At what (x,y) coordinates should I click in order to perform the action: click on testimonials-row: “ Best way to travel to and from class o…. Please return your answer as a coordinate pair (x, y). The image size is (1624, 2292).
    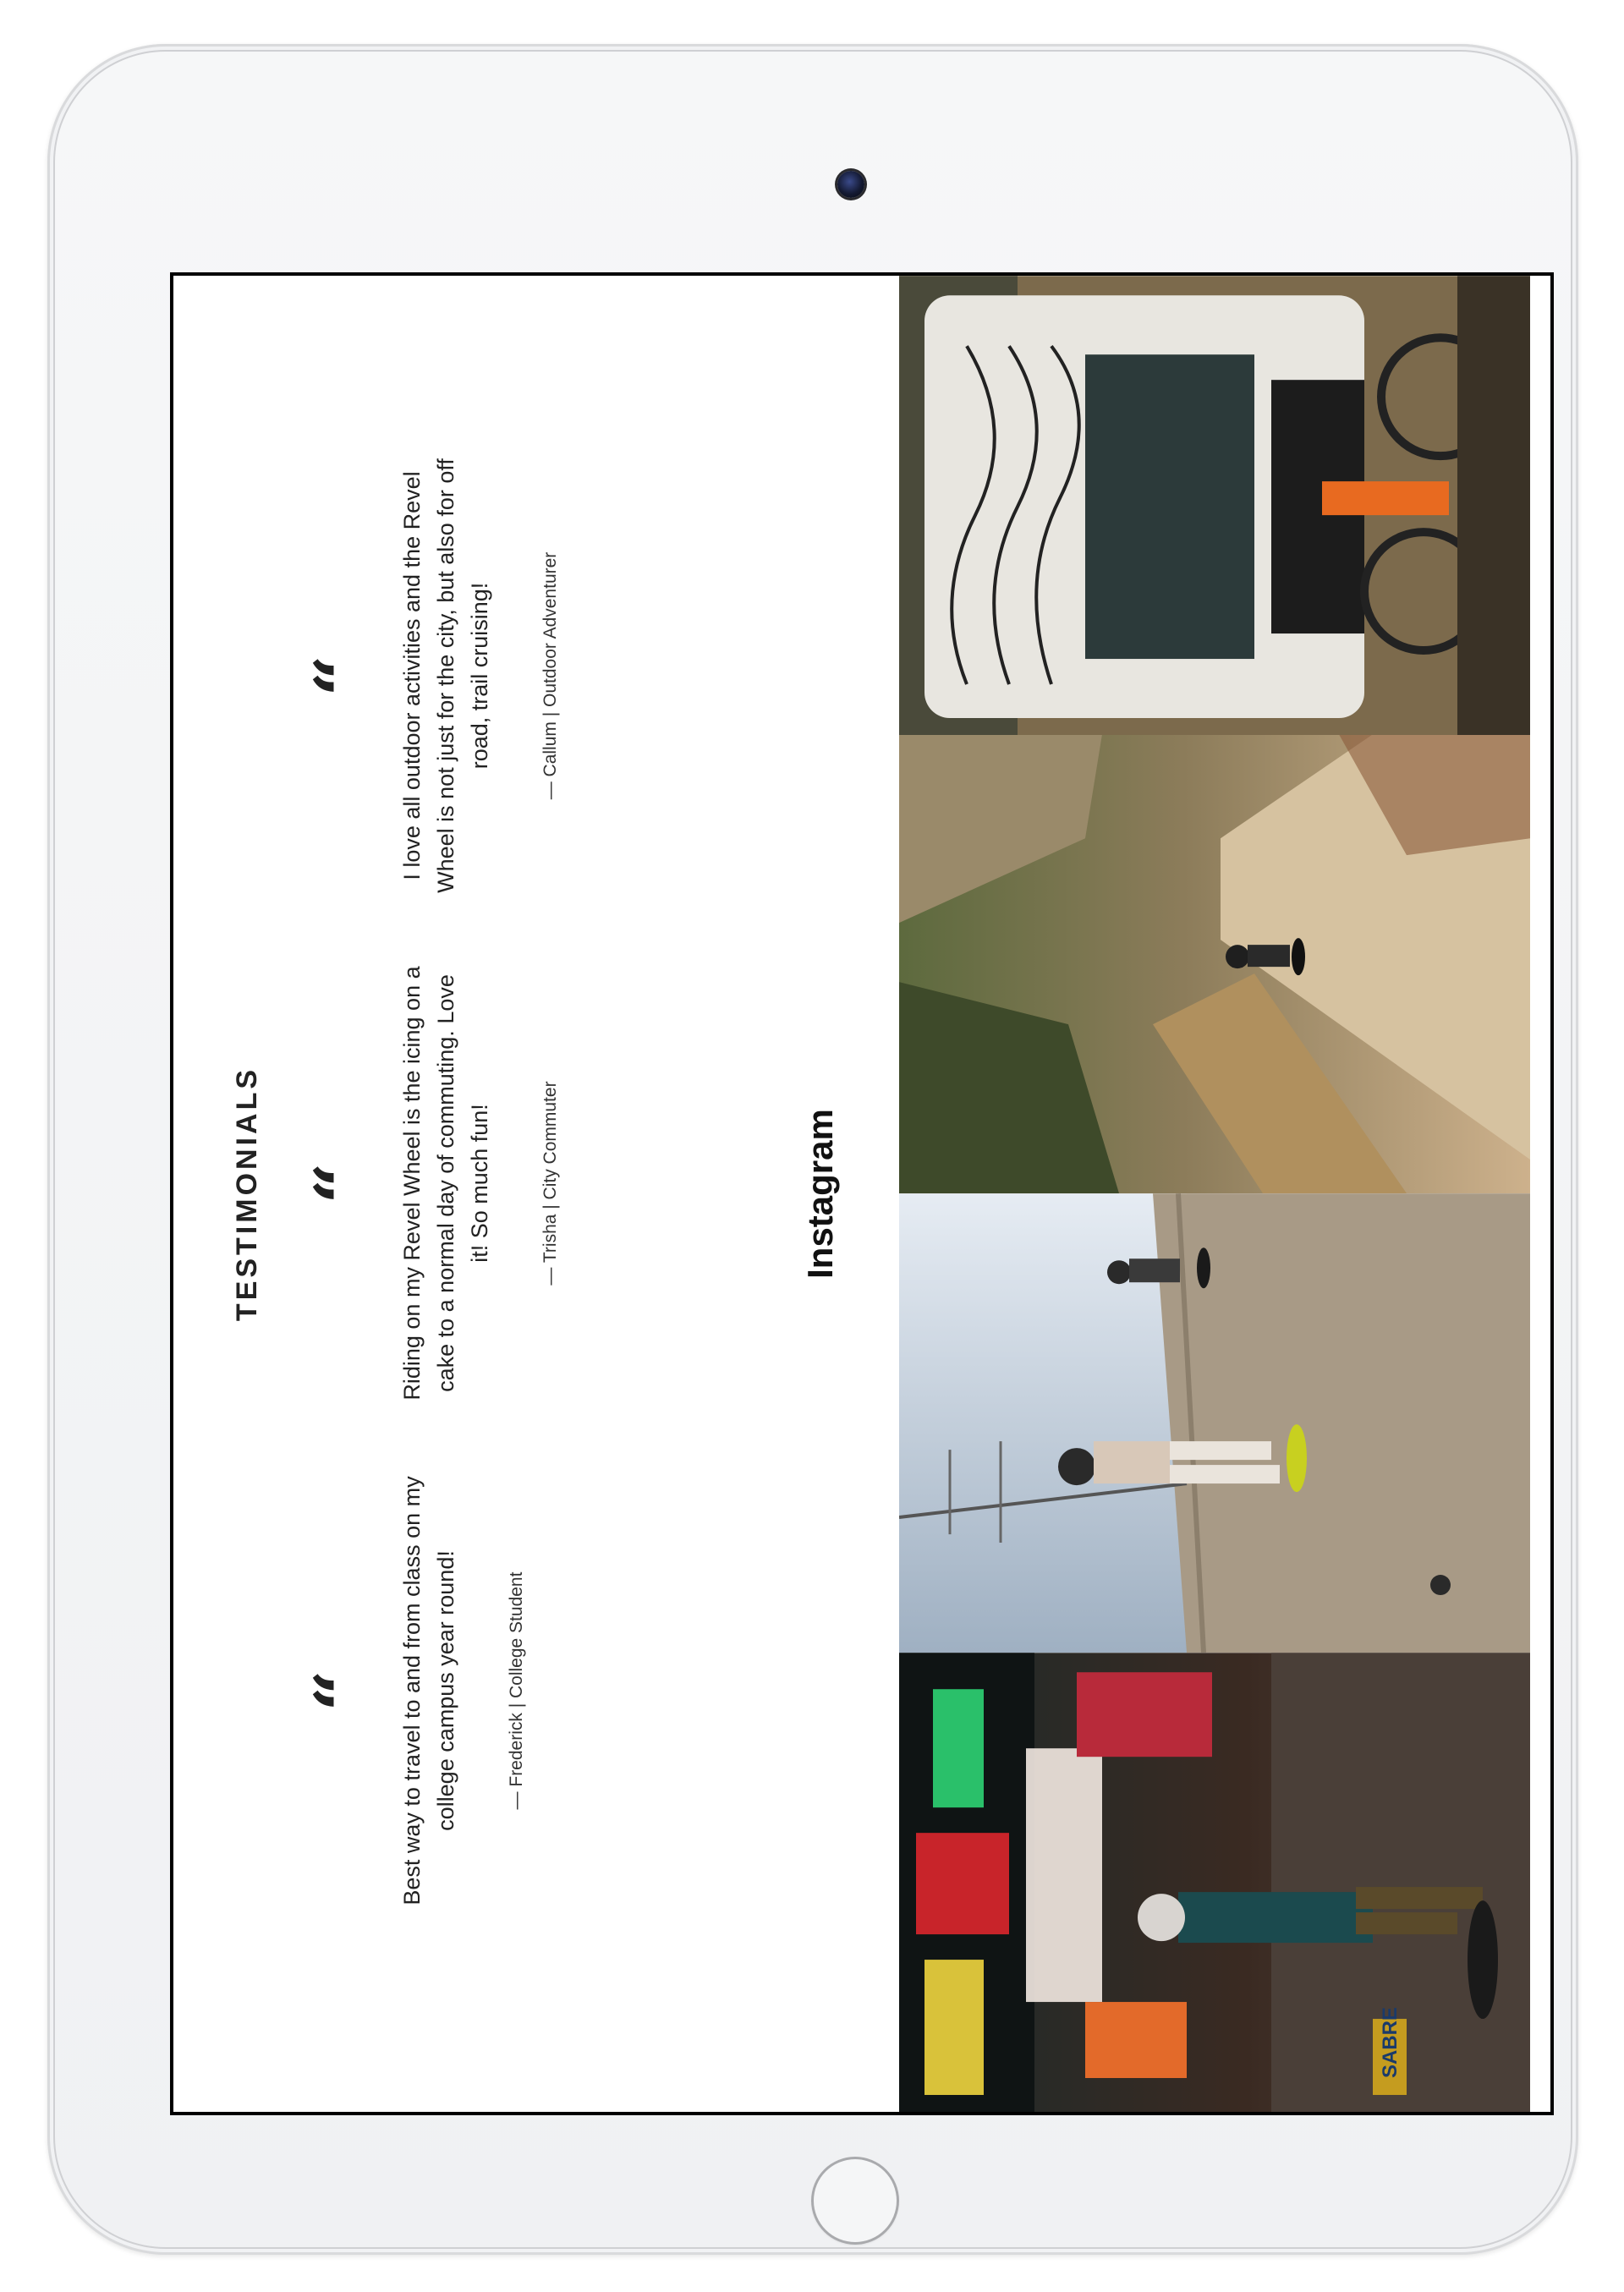
    Looking at the image, I should click on (430, 1183).